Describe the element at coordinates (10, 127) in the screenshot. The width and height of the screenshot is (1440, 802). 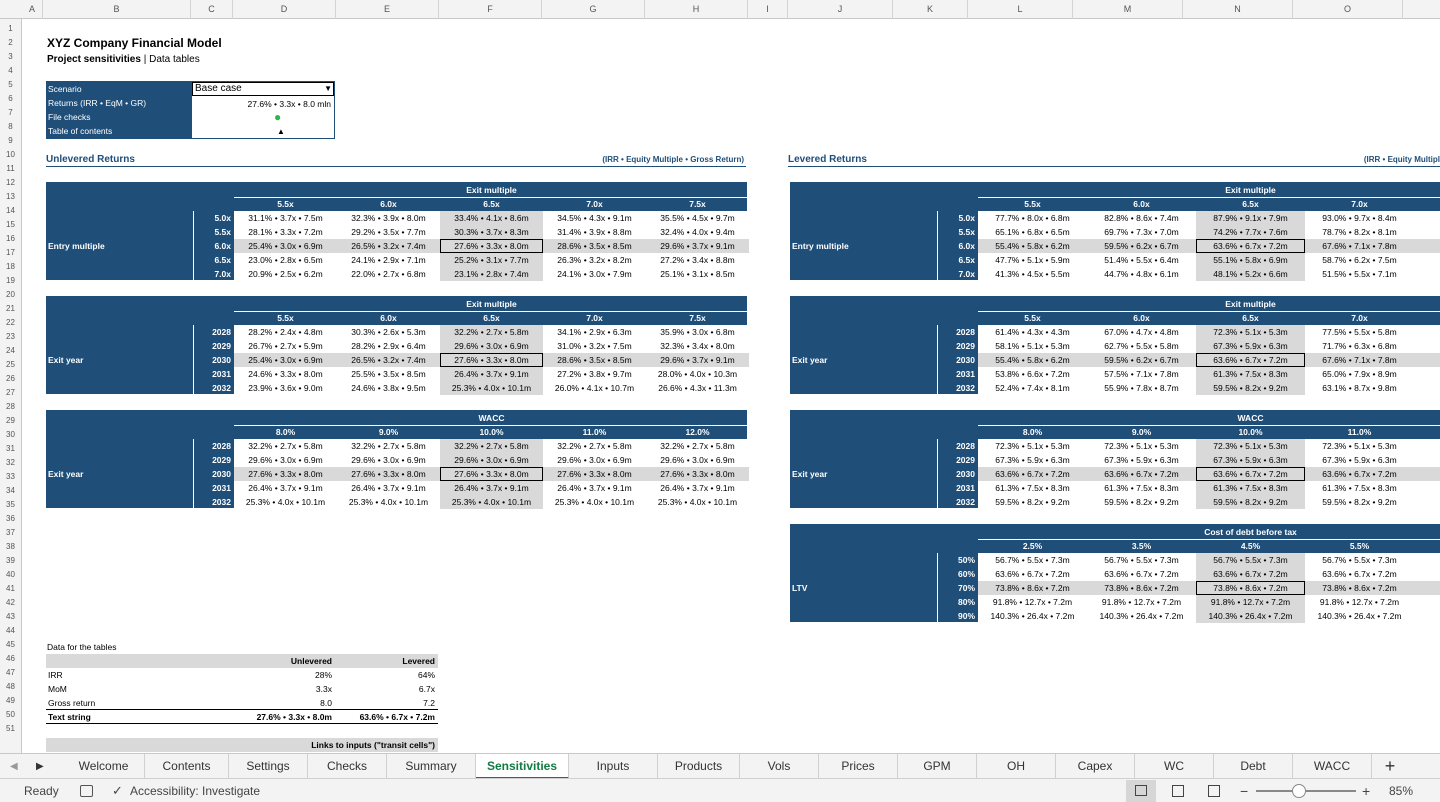
I see `row-header-8: 8` at that location.